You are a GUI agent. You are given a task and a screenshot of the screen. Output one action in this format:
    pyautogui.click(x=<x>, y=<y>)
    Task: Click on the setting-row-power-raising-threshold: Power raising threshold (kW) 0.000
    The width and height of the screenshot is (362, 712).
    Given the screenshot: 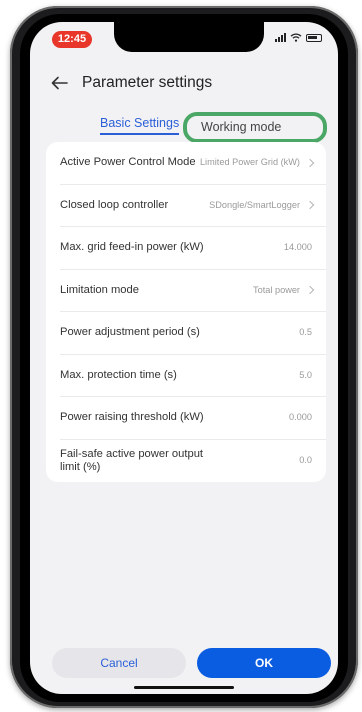 What is the action you would take?
    pyautogui.click(x=193, y=418)
    